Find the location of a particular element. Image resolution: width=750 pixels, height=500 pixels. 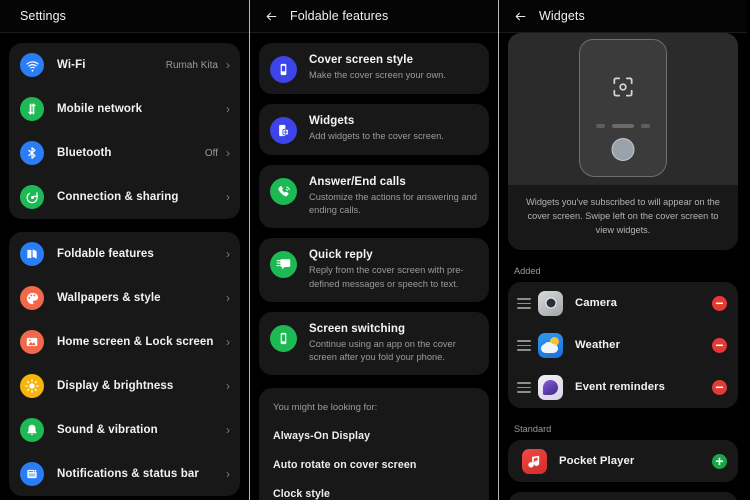

feature-desc: Add widgets to the cover screen. is located at coordinates (376, 136).